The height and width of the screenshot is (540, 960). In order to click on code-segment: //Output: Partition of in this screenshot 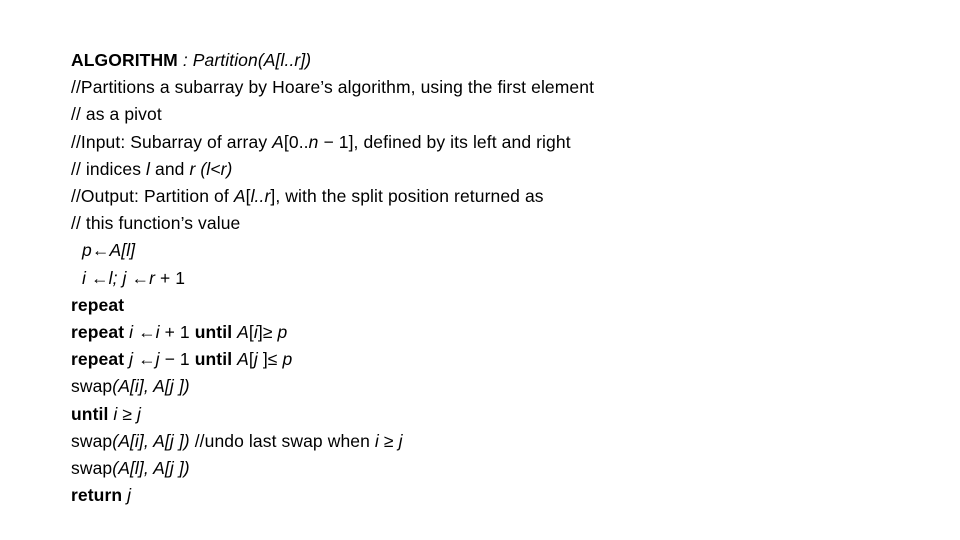, I will do `click(152, 196)`.